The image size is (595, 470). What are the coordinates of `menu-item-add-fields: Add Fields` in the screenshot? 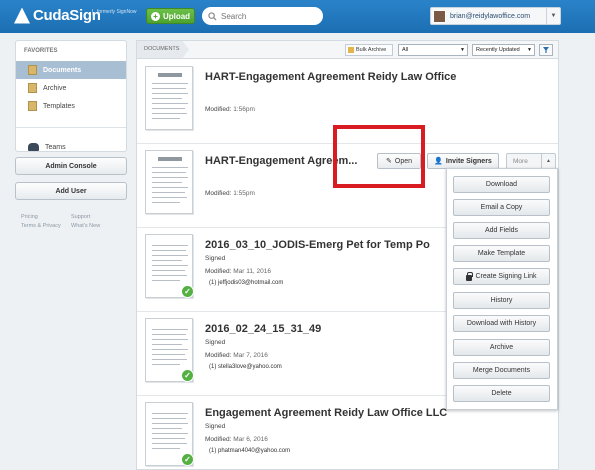 It's located at (501, 230).